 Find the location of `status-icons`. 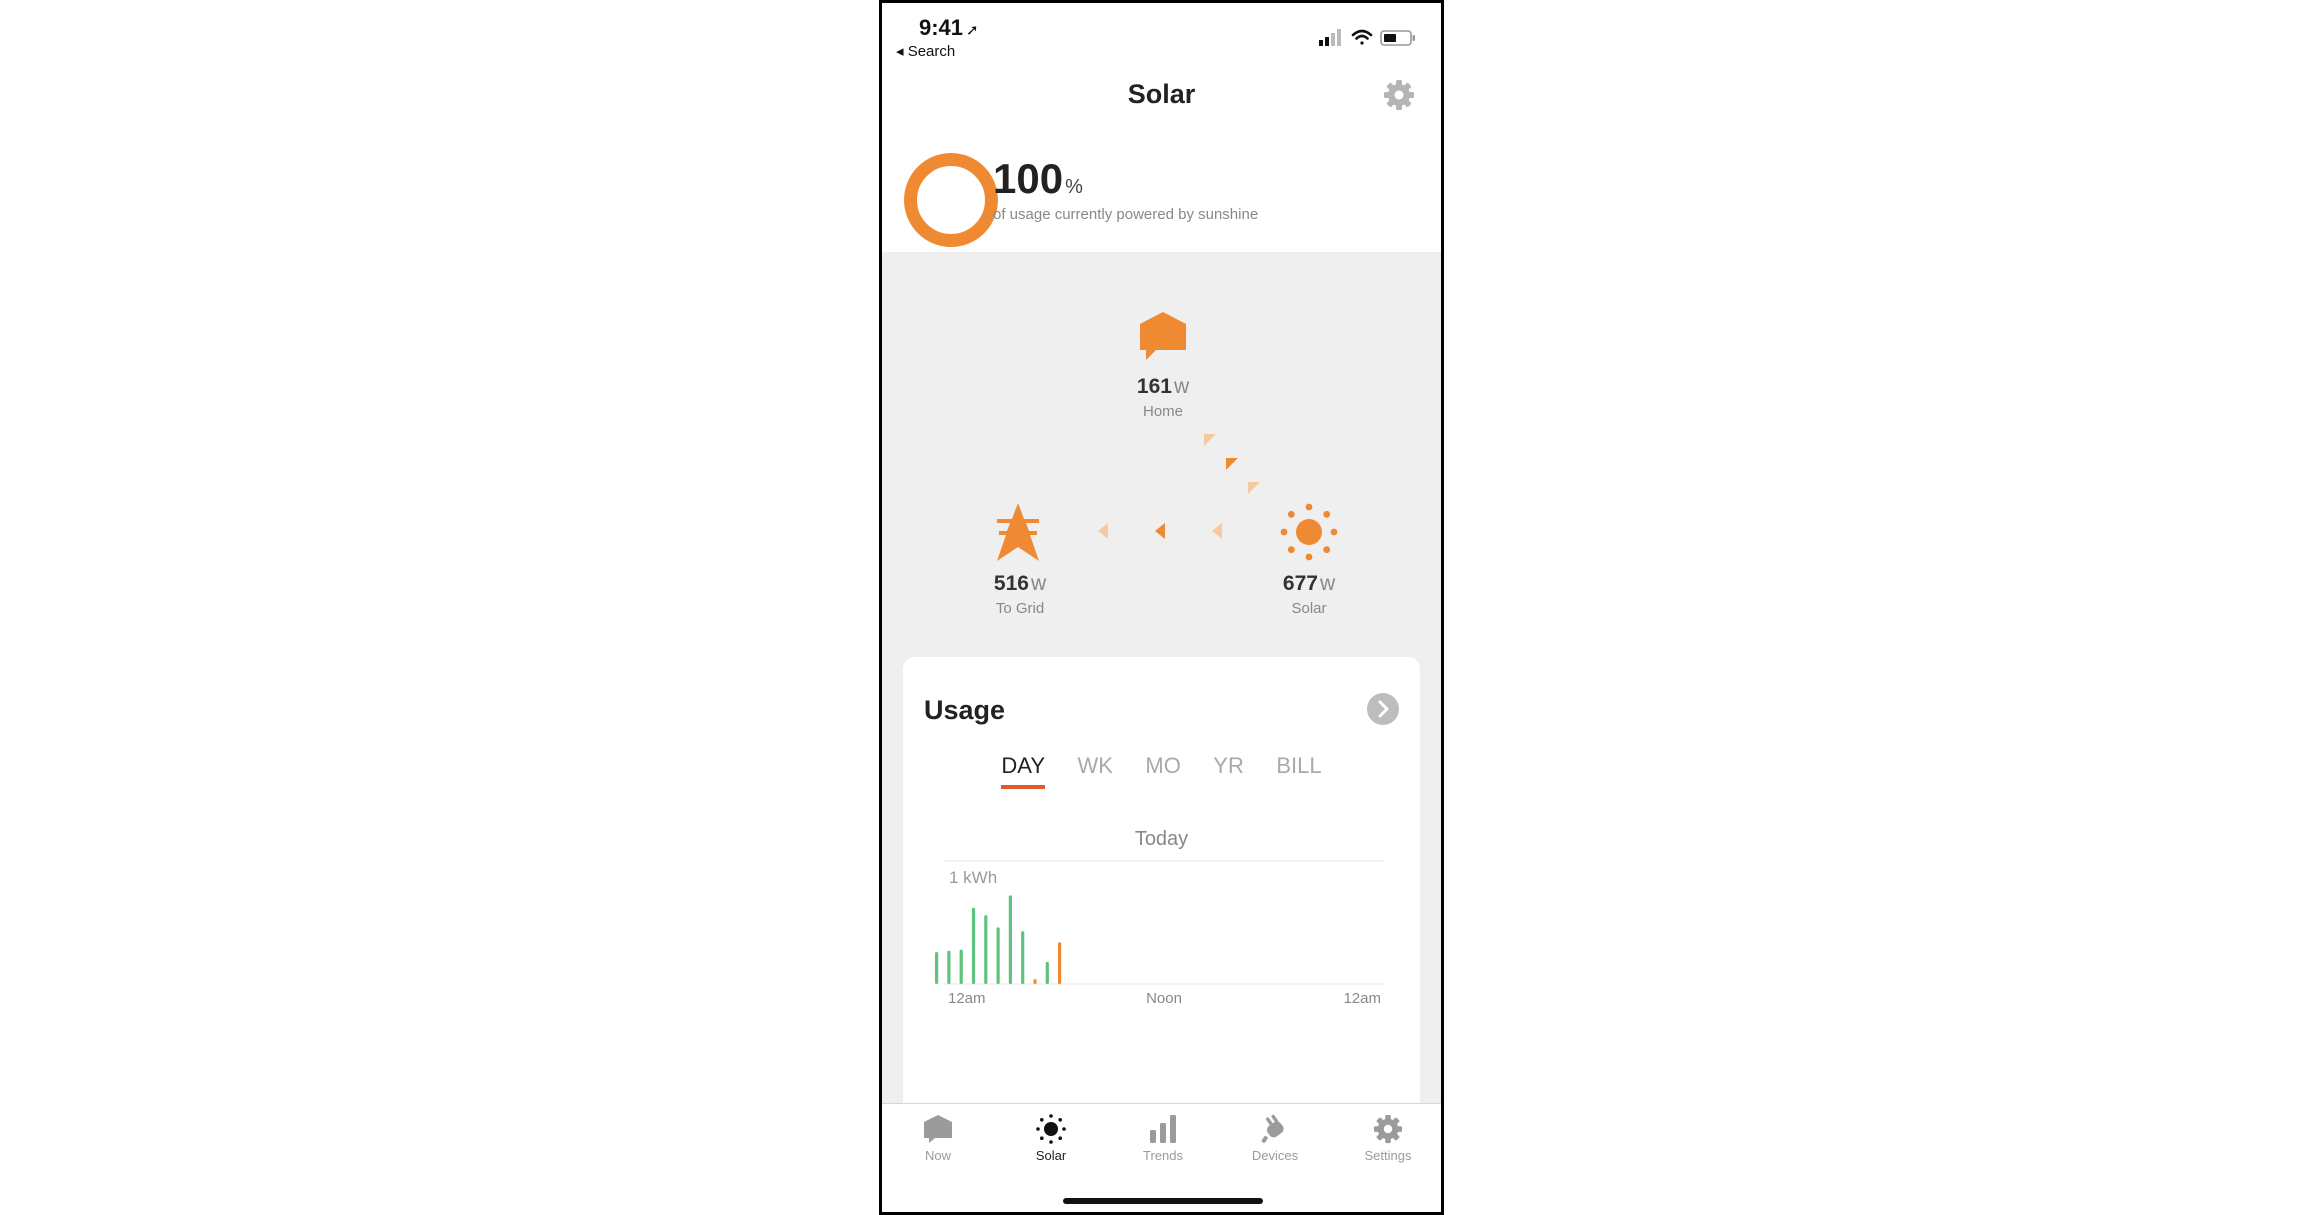

status-icons is located at coordinates (1367, 37).